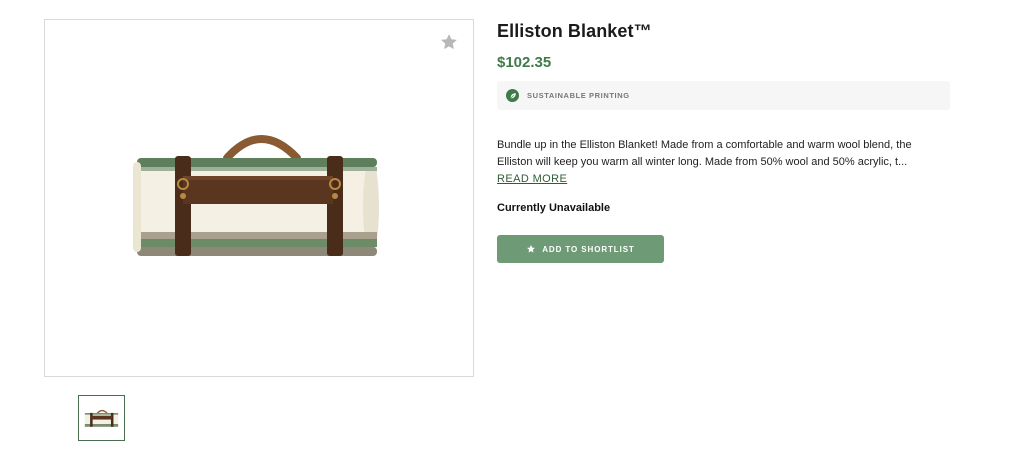 The image size is (1024, 450). Describe the element at coordinates (554, 208) in the screenshot. I see `availability-status: Currently Unavailable` at that location.